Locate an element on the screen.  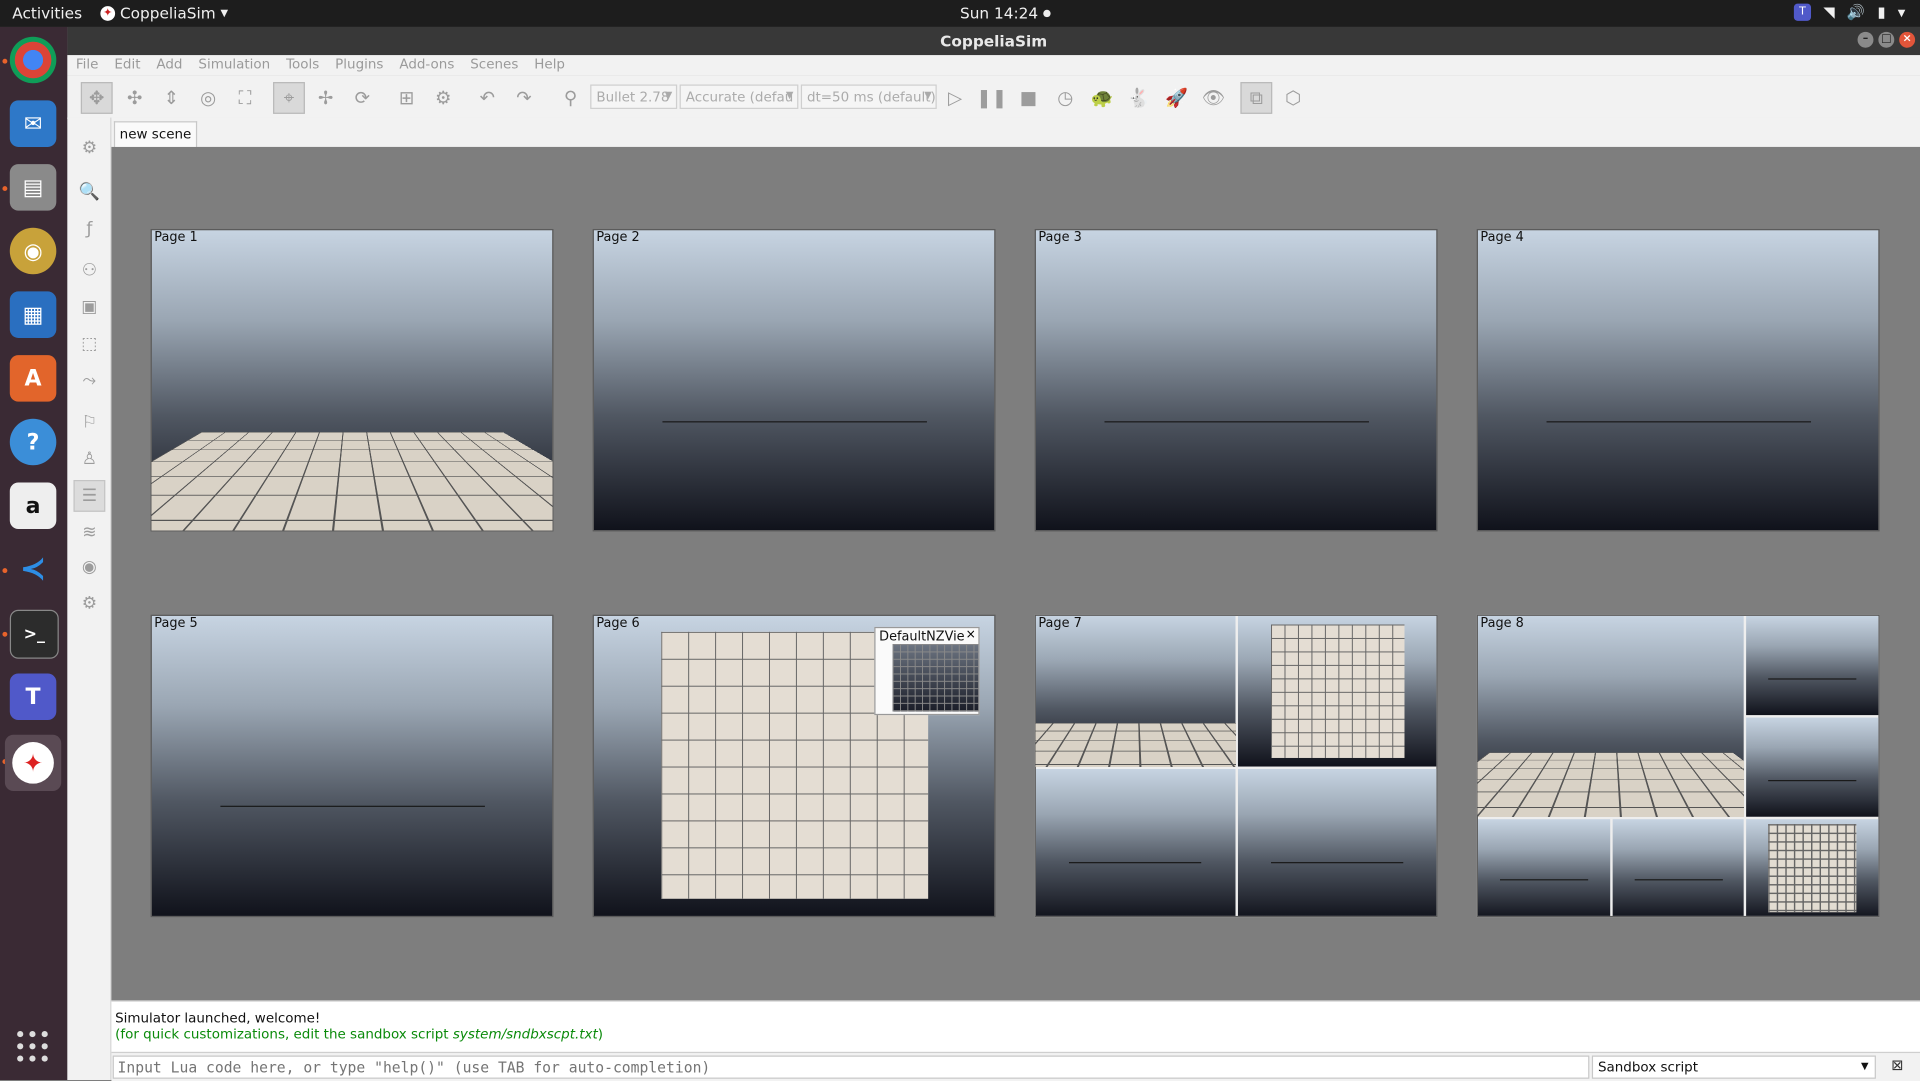
view-top is located at coordinates (1337, 691).